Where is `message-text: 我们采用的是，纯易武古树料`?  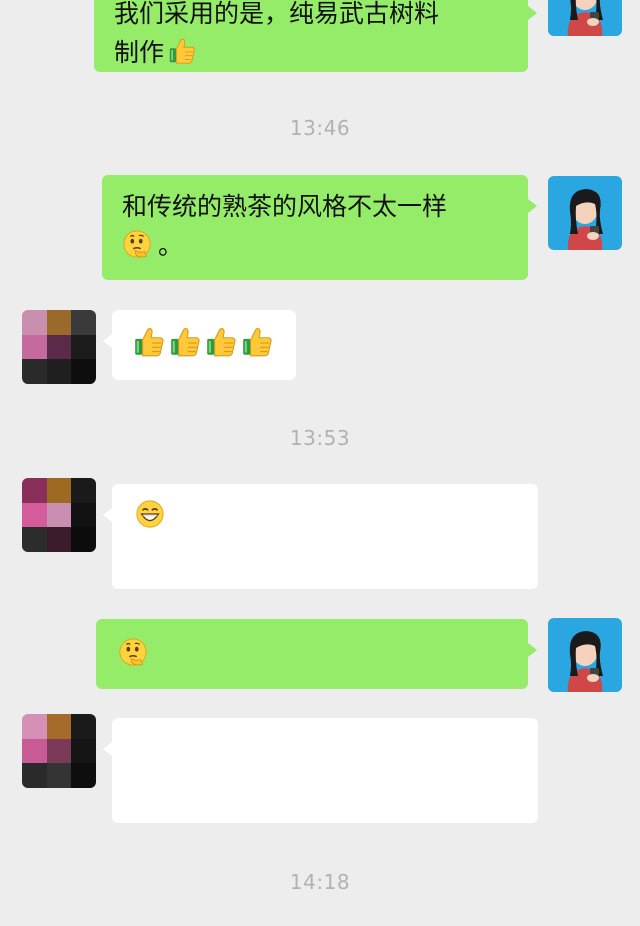
message-text: 我们采用的是，纯易武古树料 is located at coordinates (277, 14).